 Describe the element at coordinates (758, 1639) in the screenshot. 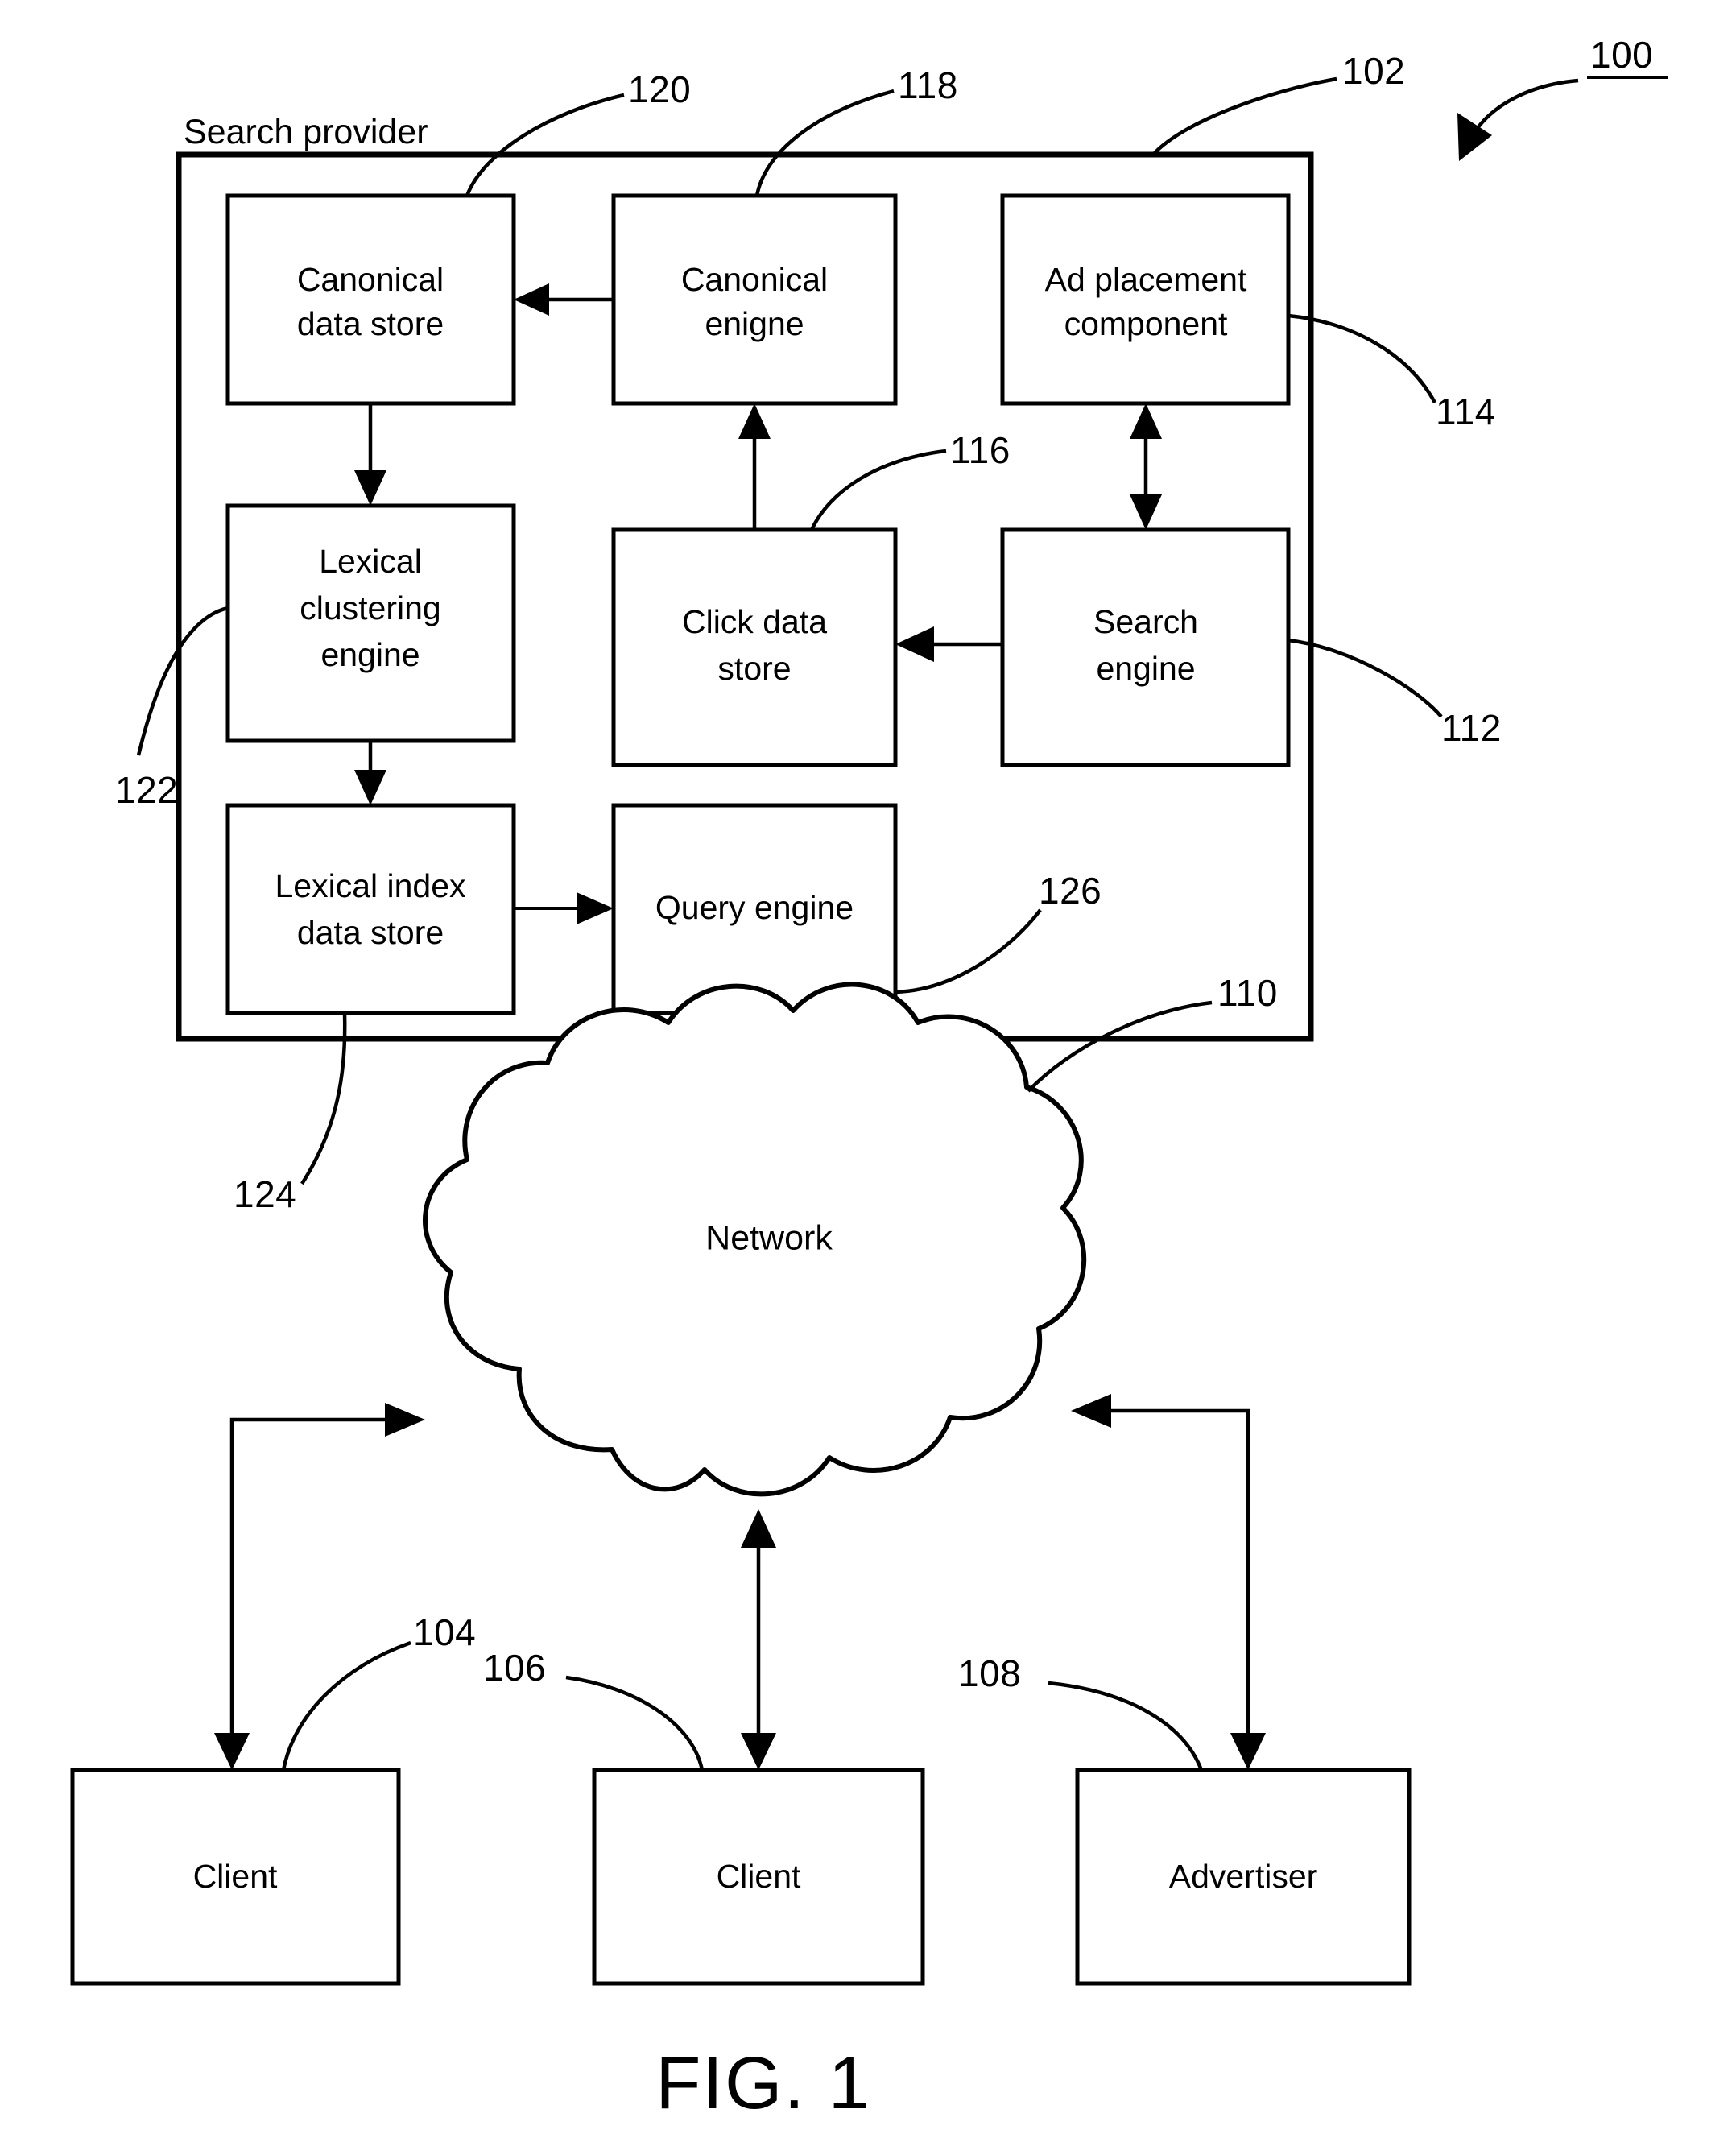

I see `arrow-client-middle-to-network` at that location.